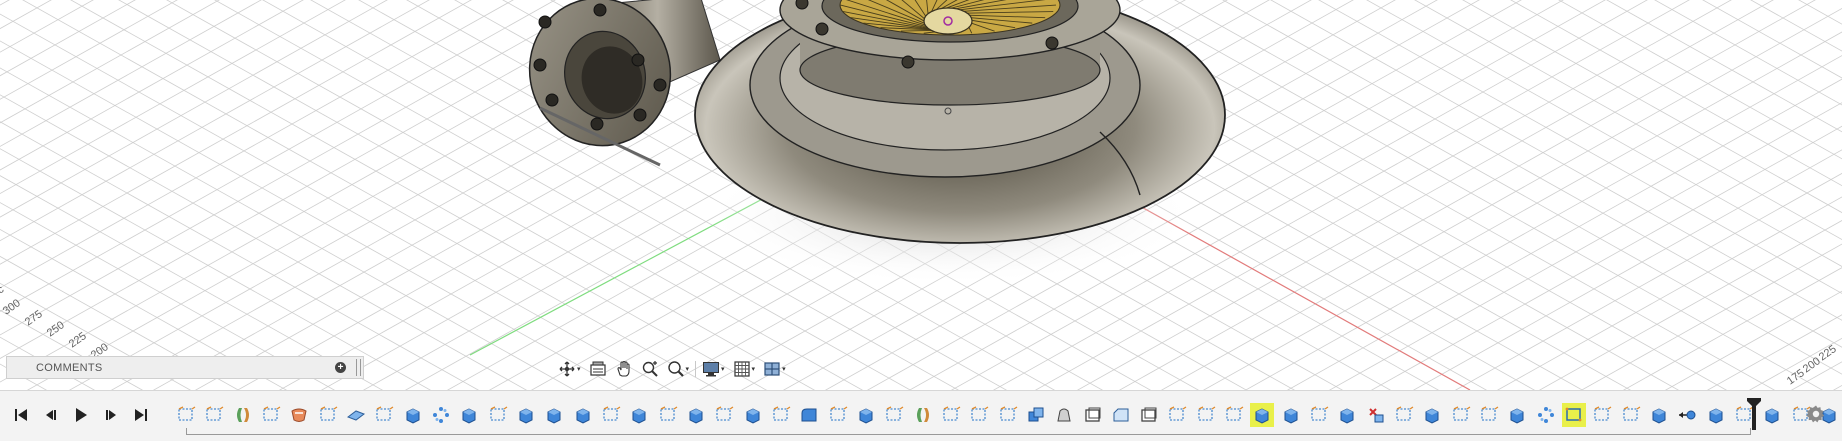 The image size is (1842, 441). I want to click on timeline-track, so click(968, 431).